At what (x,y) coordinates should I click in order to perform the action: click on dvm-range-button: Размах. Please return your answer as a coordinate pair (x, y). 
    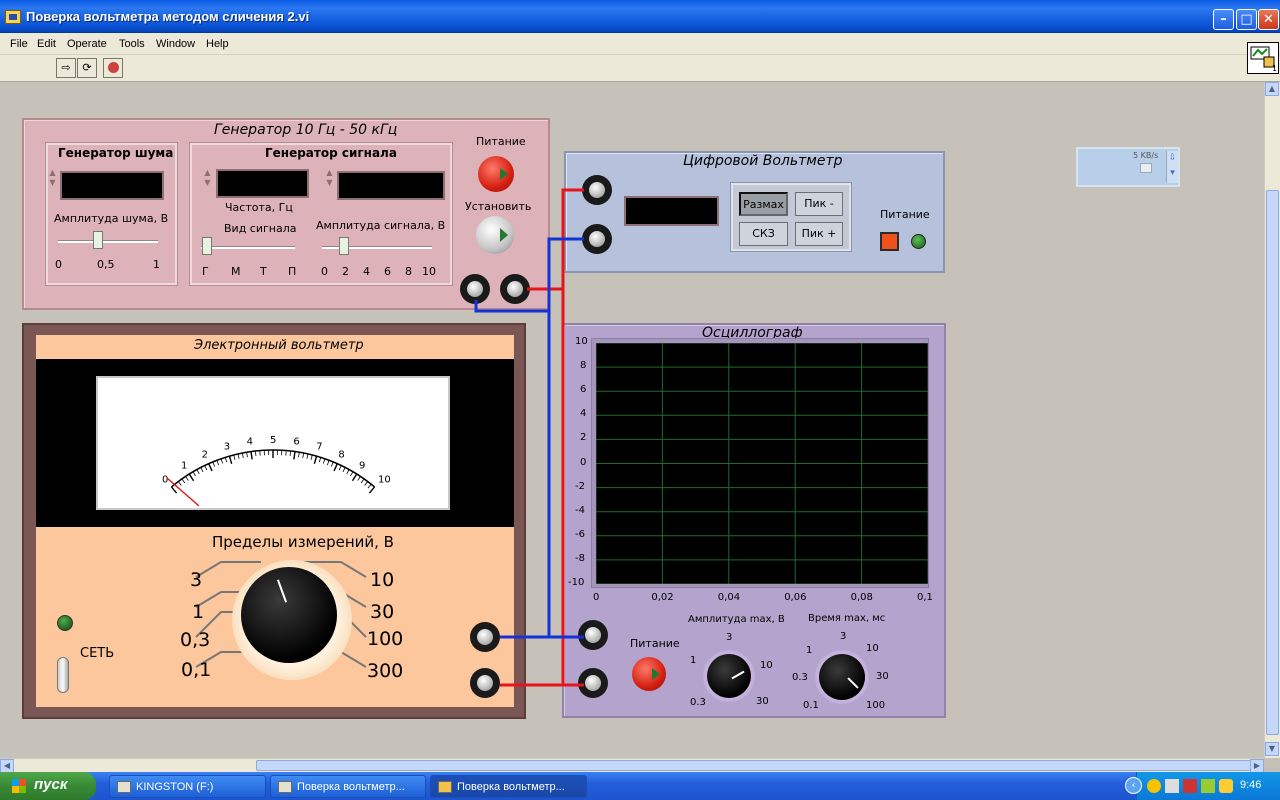
    Looking at the image, I should click on (763, 204).